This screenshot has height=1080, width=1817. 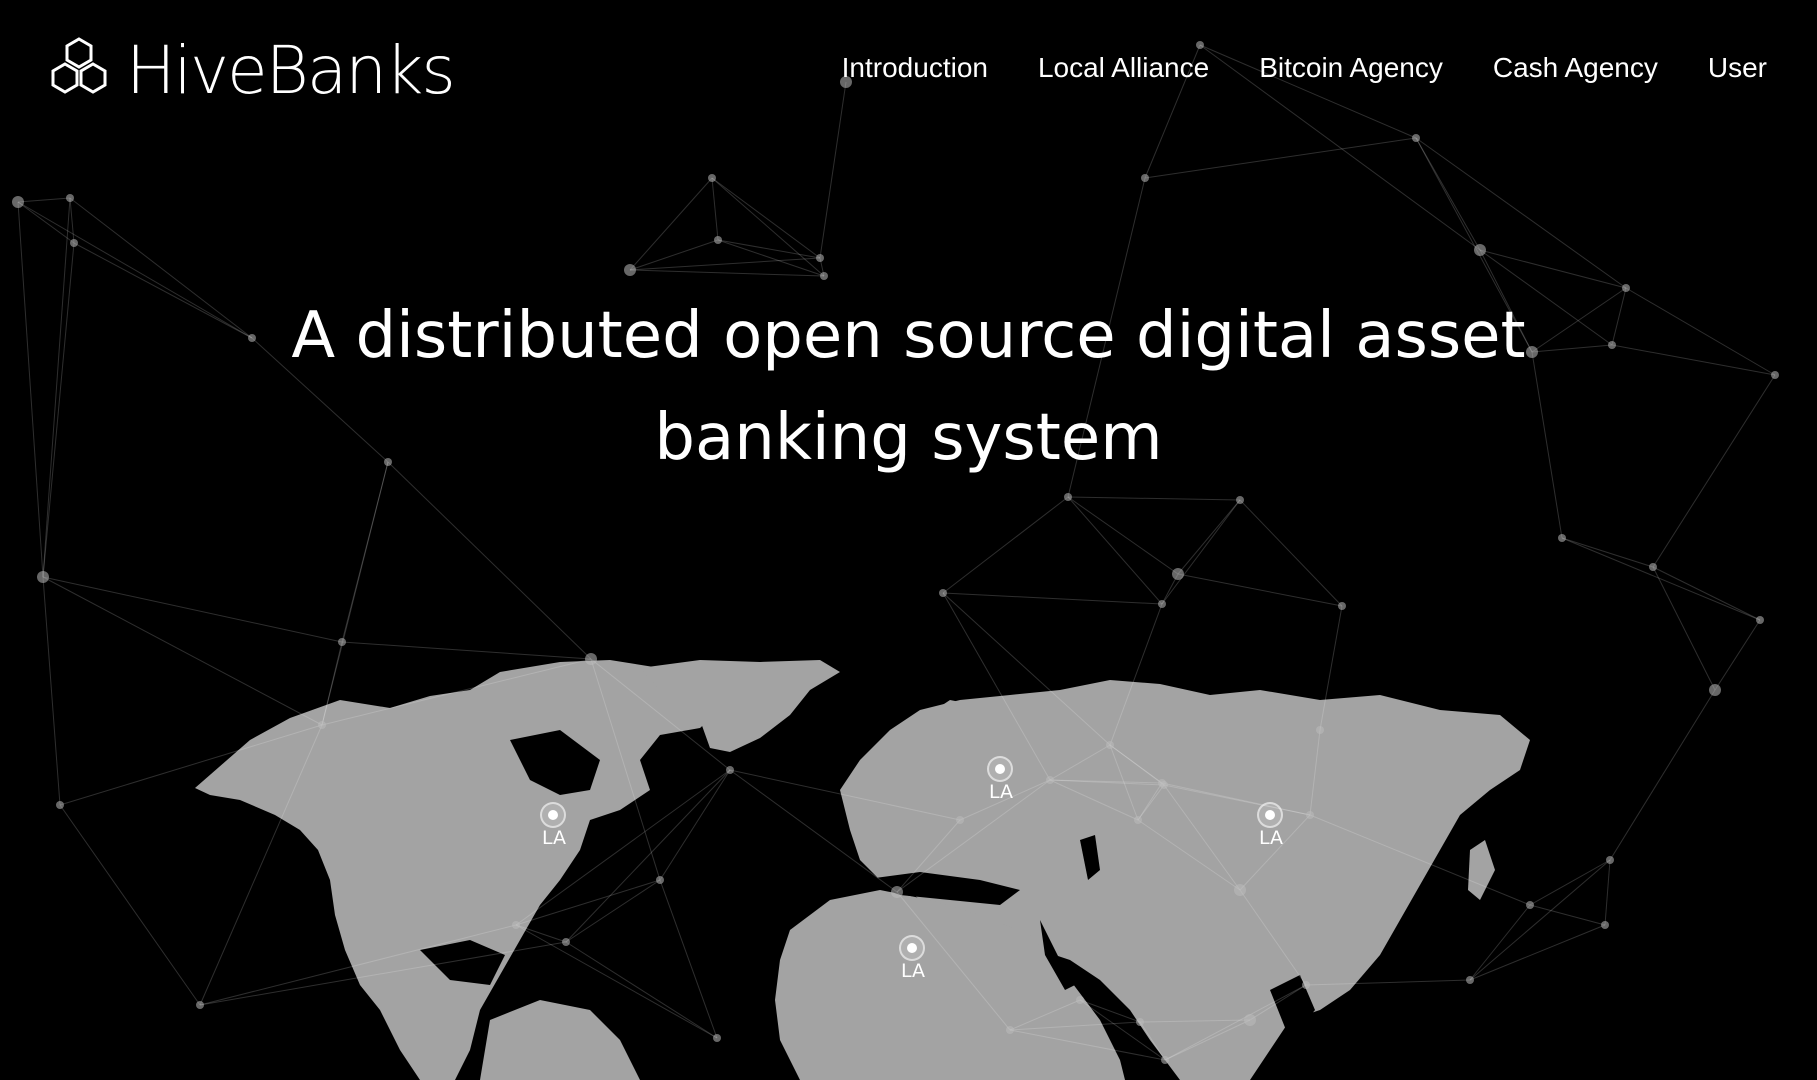 I want to click on logo: HiveBanks, so click(x=251, y=70).